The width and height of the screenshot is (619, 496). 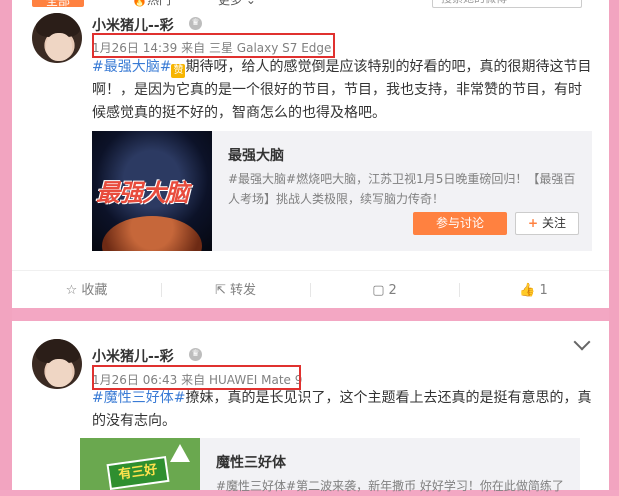 What do you see at coordinates (378, 290) in the screenshot?
I see `comment-icon: ▢` at bounding box center [378, 290].